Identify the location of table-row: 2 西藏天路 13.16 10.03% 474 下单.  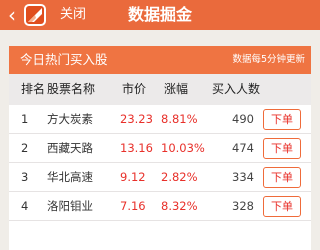
(160, 148).